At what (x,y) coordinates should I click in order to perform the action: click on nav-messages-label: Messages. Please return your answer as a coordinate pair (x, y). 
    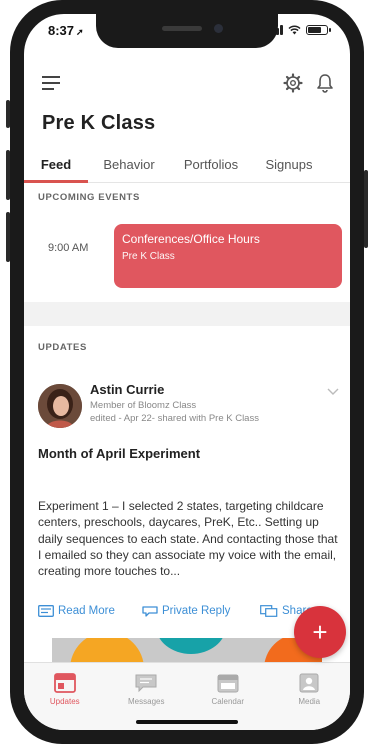
    Looking at the image, I should click on (146, 701).